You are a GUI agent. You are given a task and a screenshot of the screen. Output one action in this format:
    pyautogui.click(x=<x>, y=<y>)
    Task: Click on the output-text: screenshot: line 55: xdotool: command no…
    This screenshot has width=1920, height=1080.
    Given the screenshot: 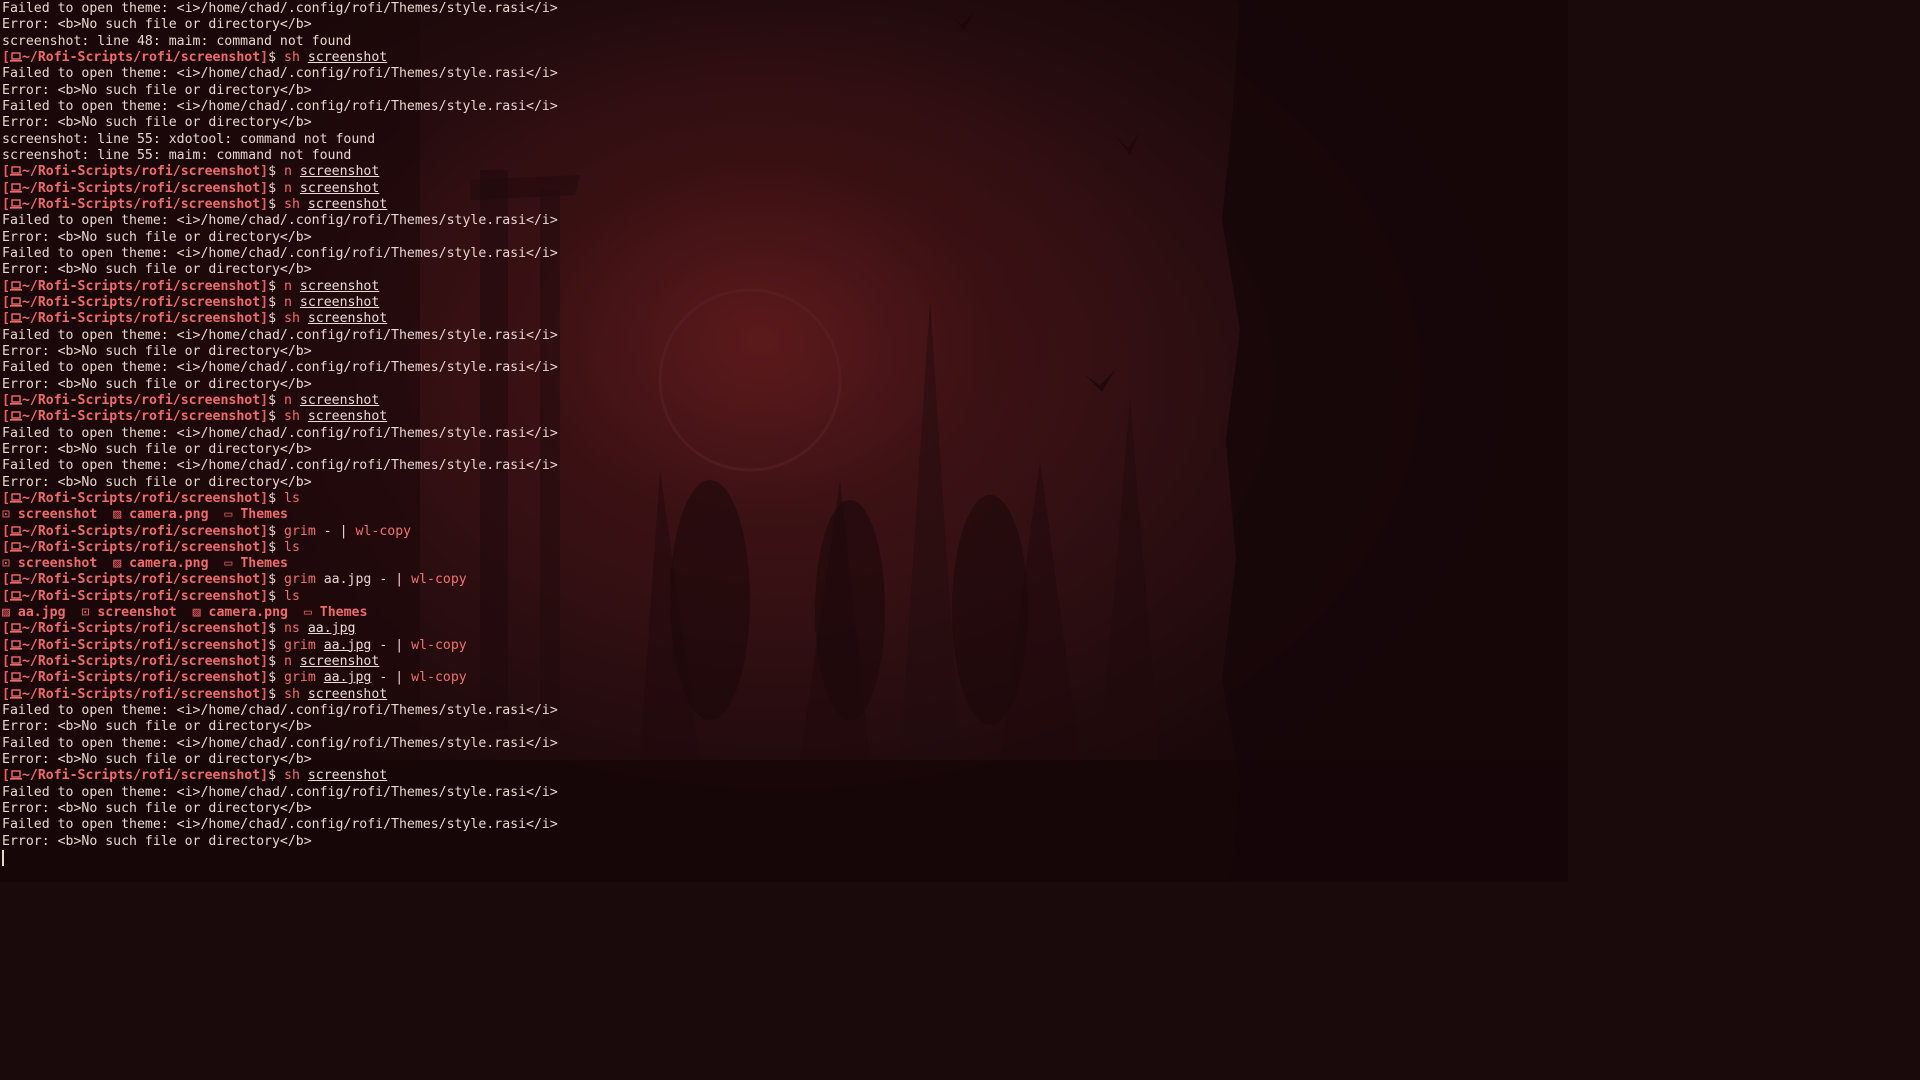 What is the action you would take?
    pyautogui.click(x=189, y=139)
    